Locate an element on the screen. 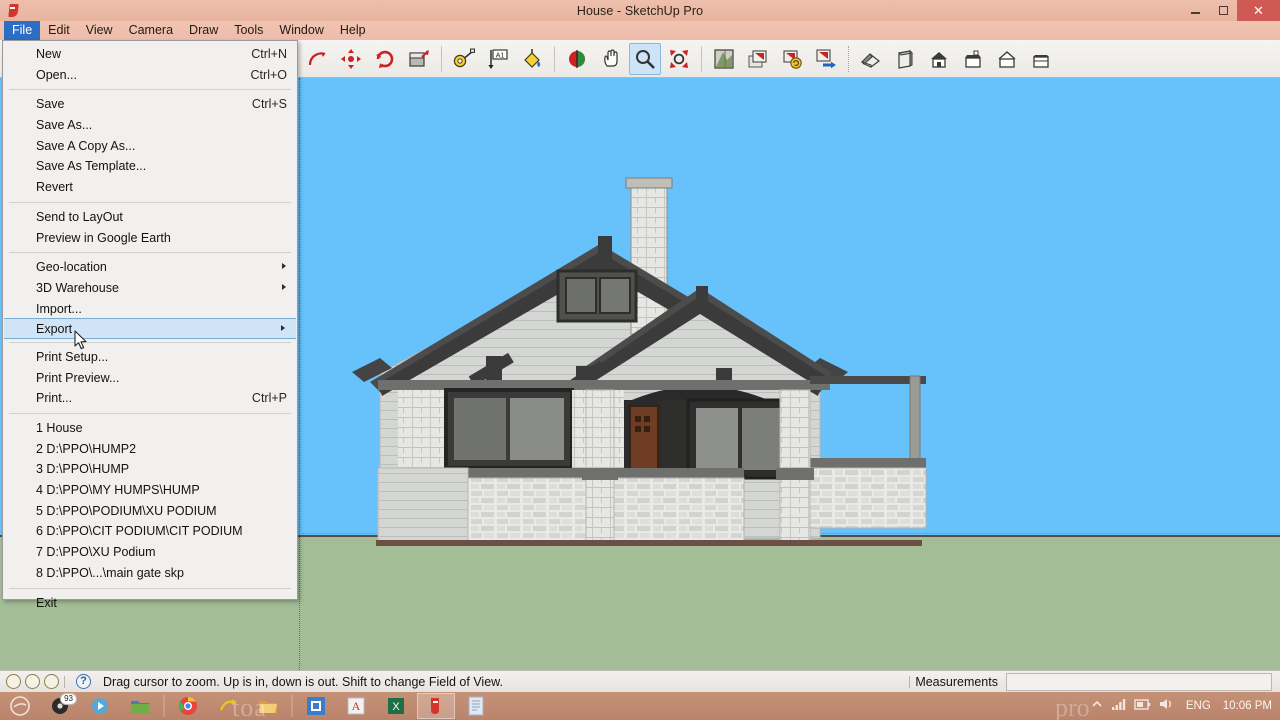 The width and height of the screenshot is (1280, 720). menu-camera: Camera is located at coordinates (151, 30).